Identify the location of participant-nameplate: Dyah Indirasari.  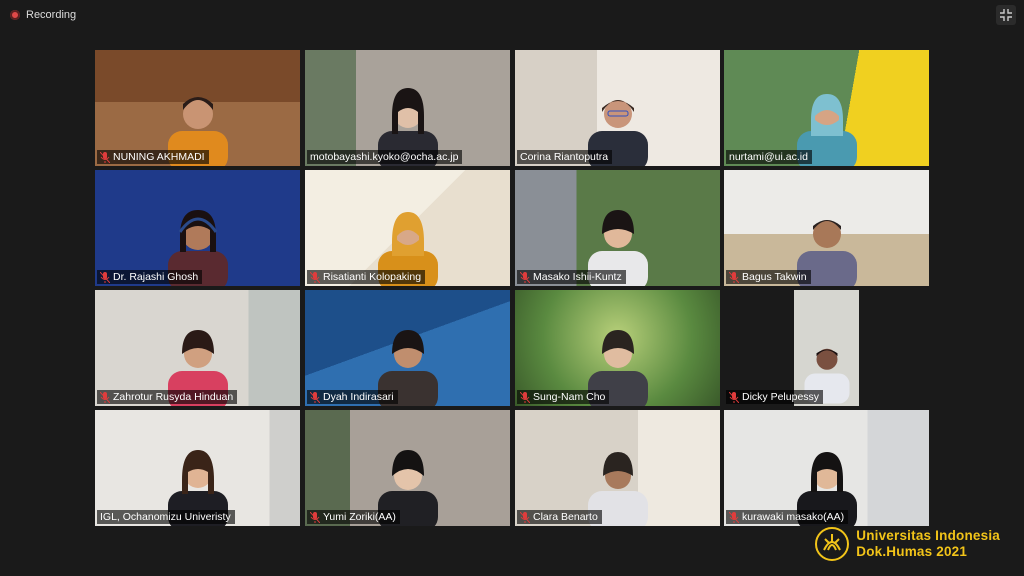
(352, 397).